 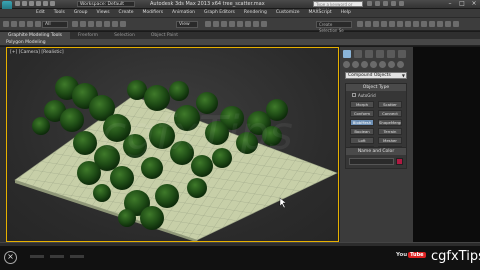 I want to click on bind-space-warp-icon, so click(x=38, y=24).